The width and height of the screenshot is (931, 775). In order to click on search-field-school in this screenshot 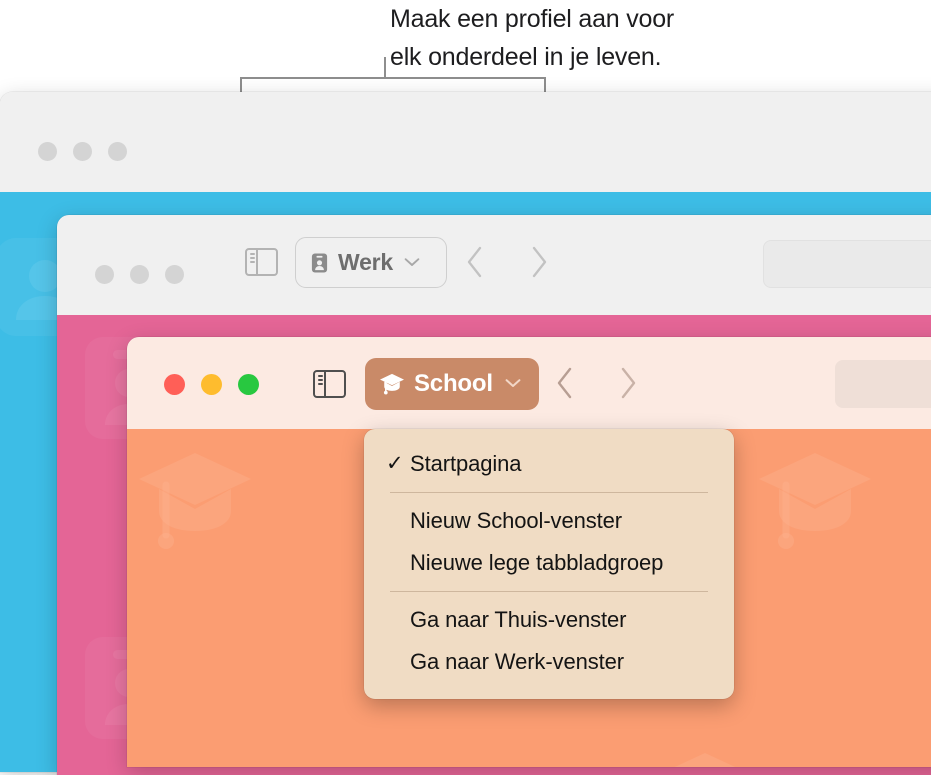, I will do `click(883, 384)`.